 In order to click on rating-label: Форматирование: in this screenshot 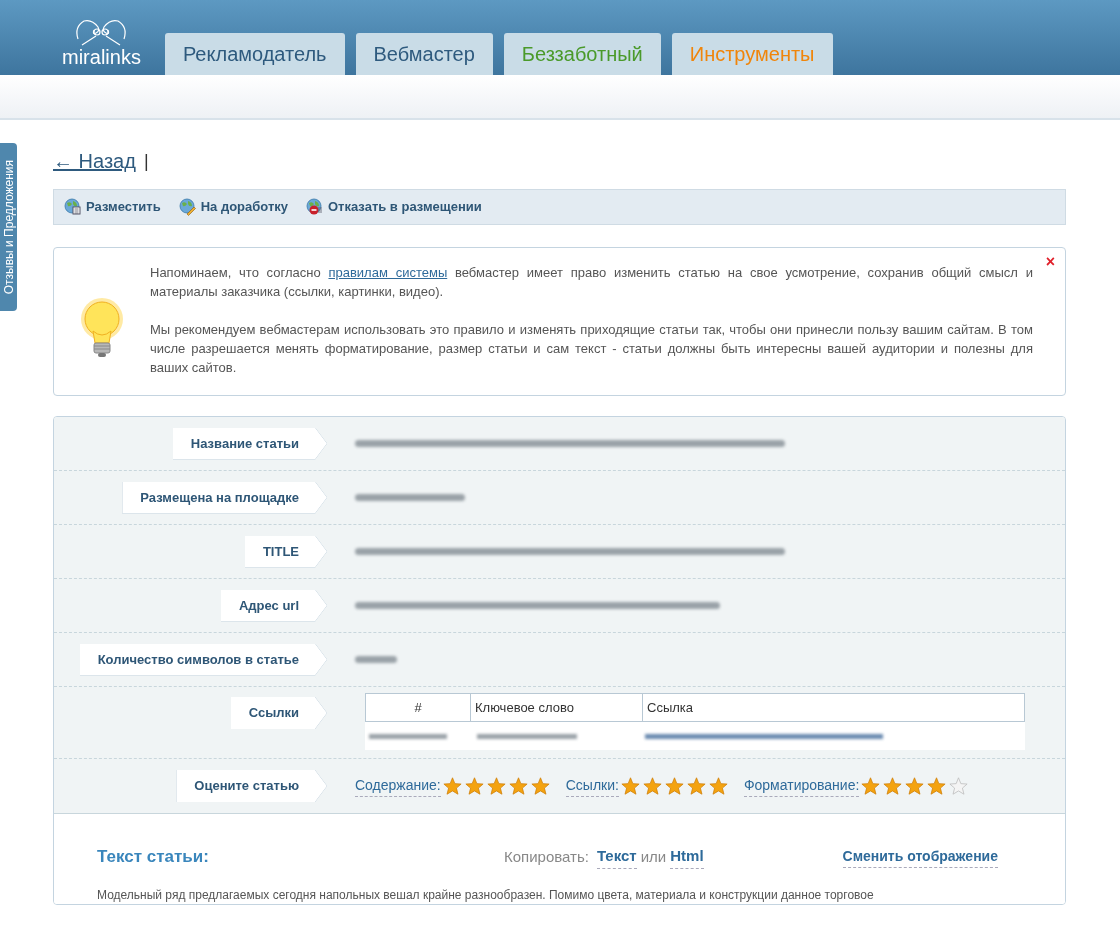, I will do `click(801, 786)`.